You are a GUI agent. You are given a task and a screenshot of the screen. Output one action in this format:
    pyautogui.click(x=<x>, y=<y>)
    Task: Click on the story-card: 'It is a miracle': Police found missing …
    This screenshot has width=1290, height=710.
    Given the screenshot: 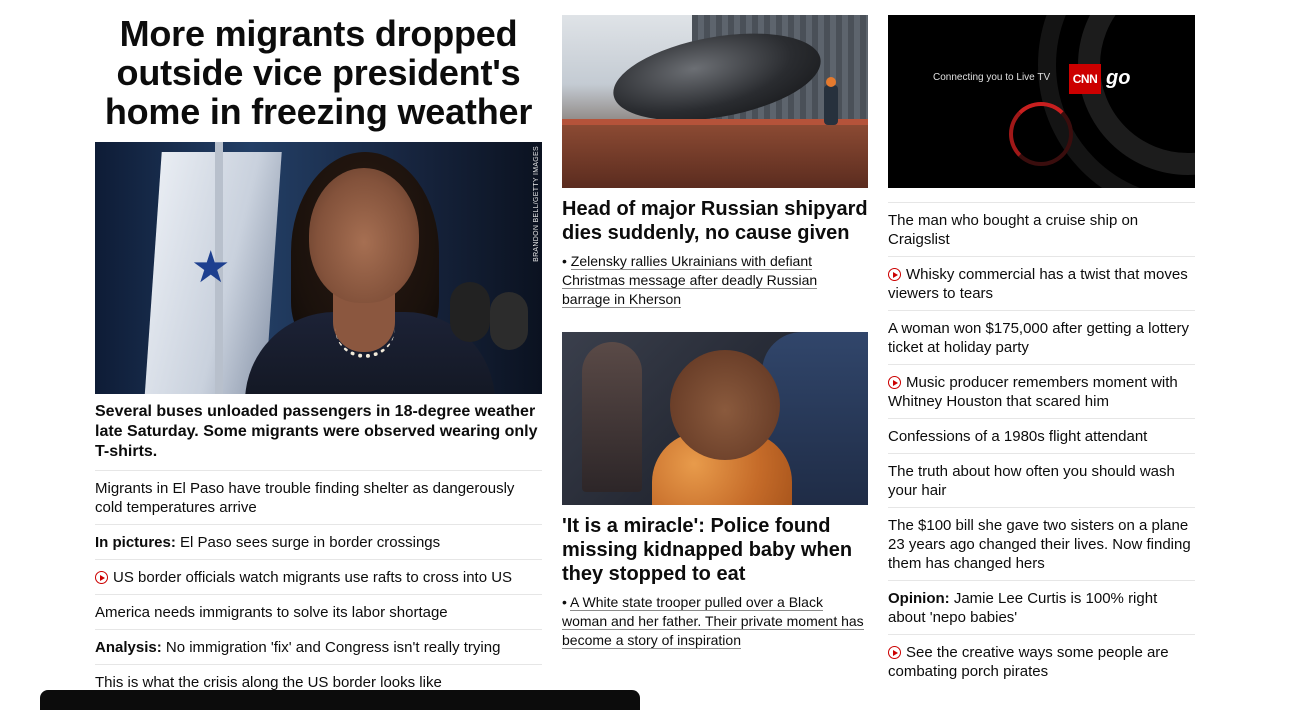 What is the action you would take?
    pyautogui.click(x=715, y=491)
    